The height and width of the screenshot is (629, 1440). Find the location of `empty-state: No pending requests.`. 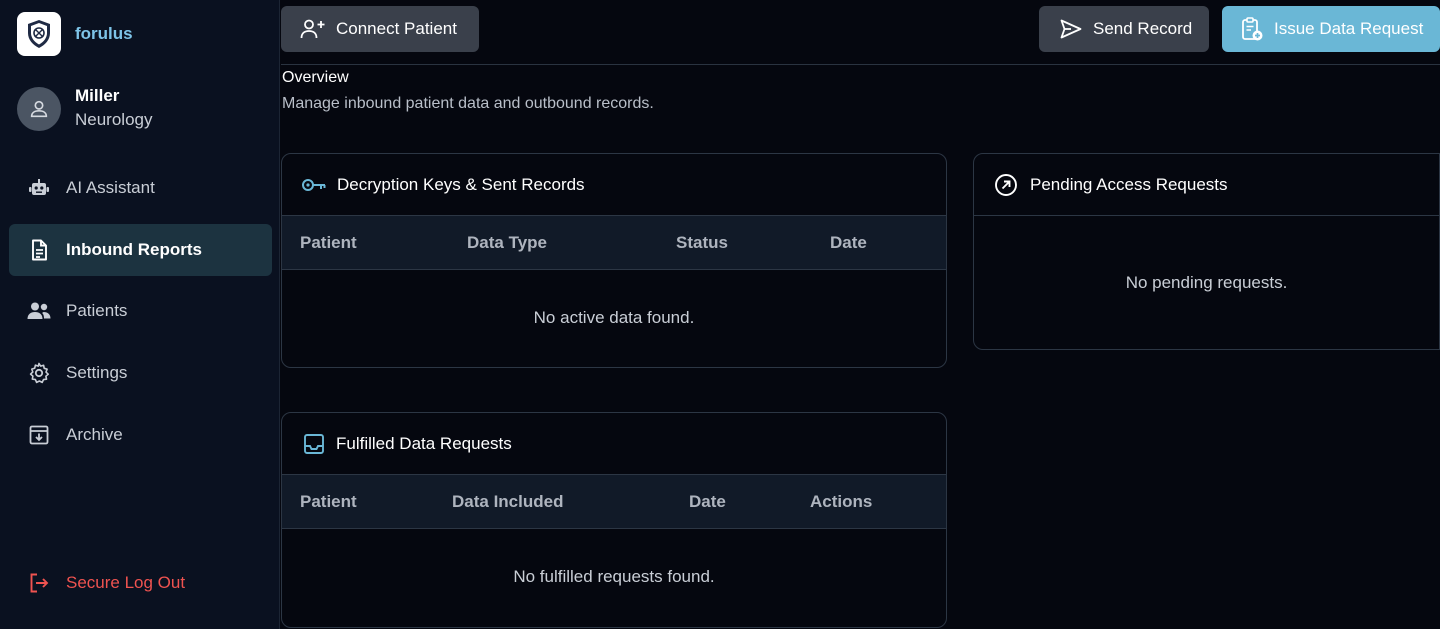

empty-state: No pending requests. is located at coordinates (1206, 282).